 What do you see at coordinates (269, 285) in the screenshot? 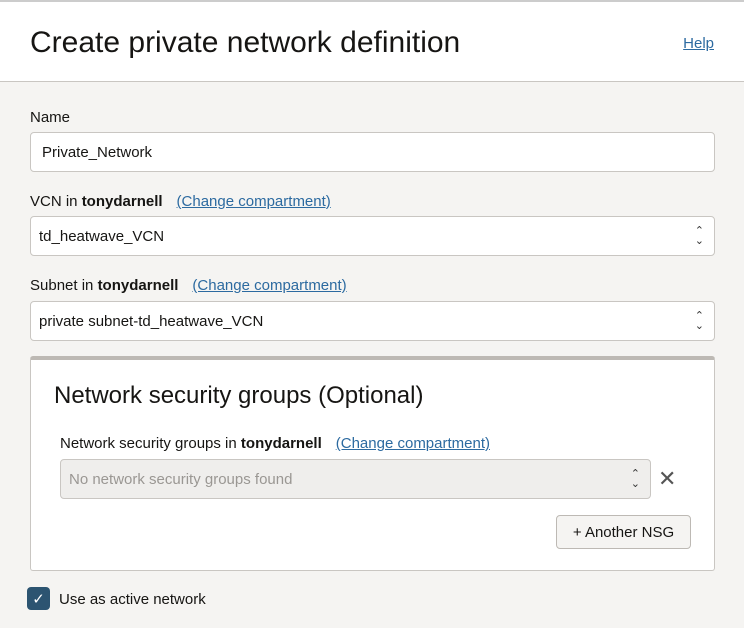
I see `subnet-change-compartment-link: (Change compartment)` at bounding box center [269, 285].